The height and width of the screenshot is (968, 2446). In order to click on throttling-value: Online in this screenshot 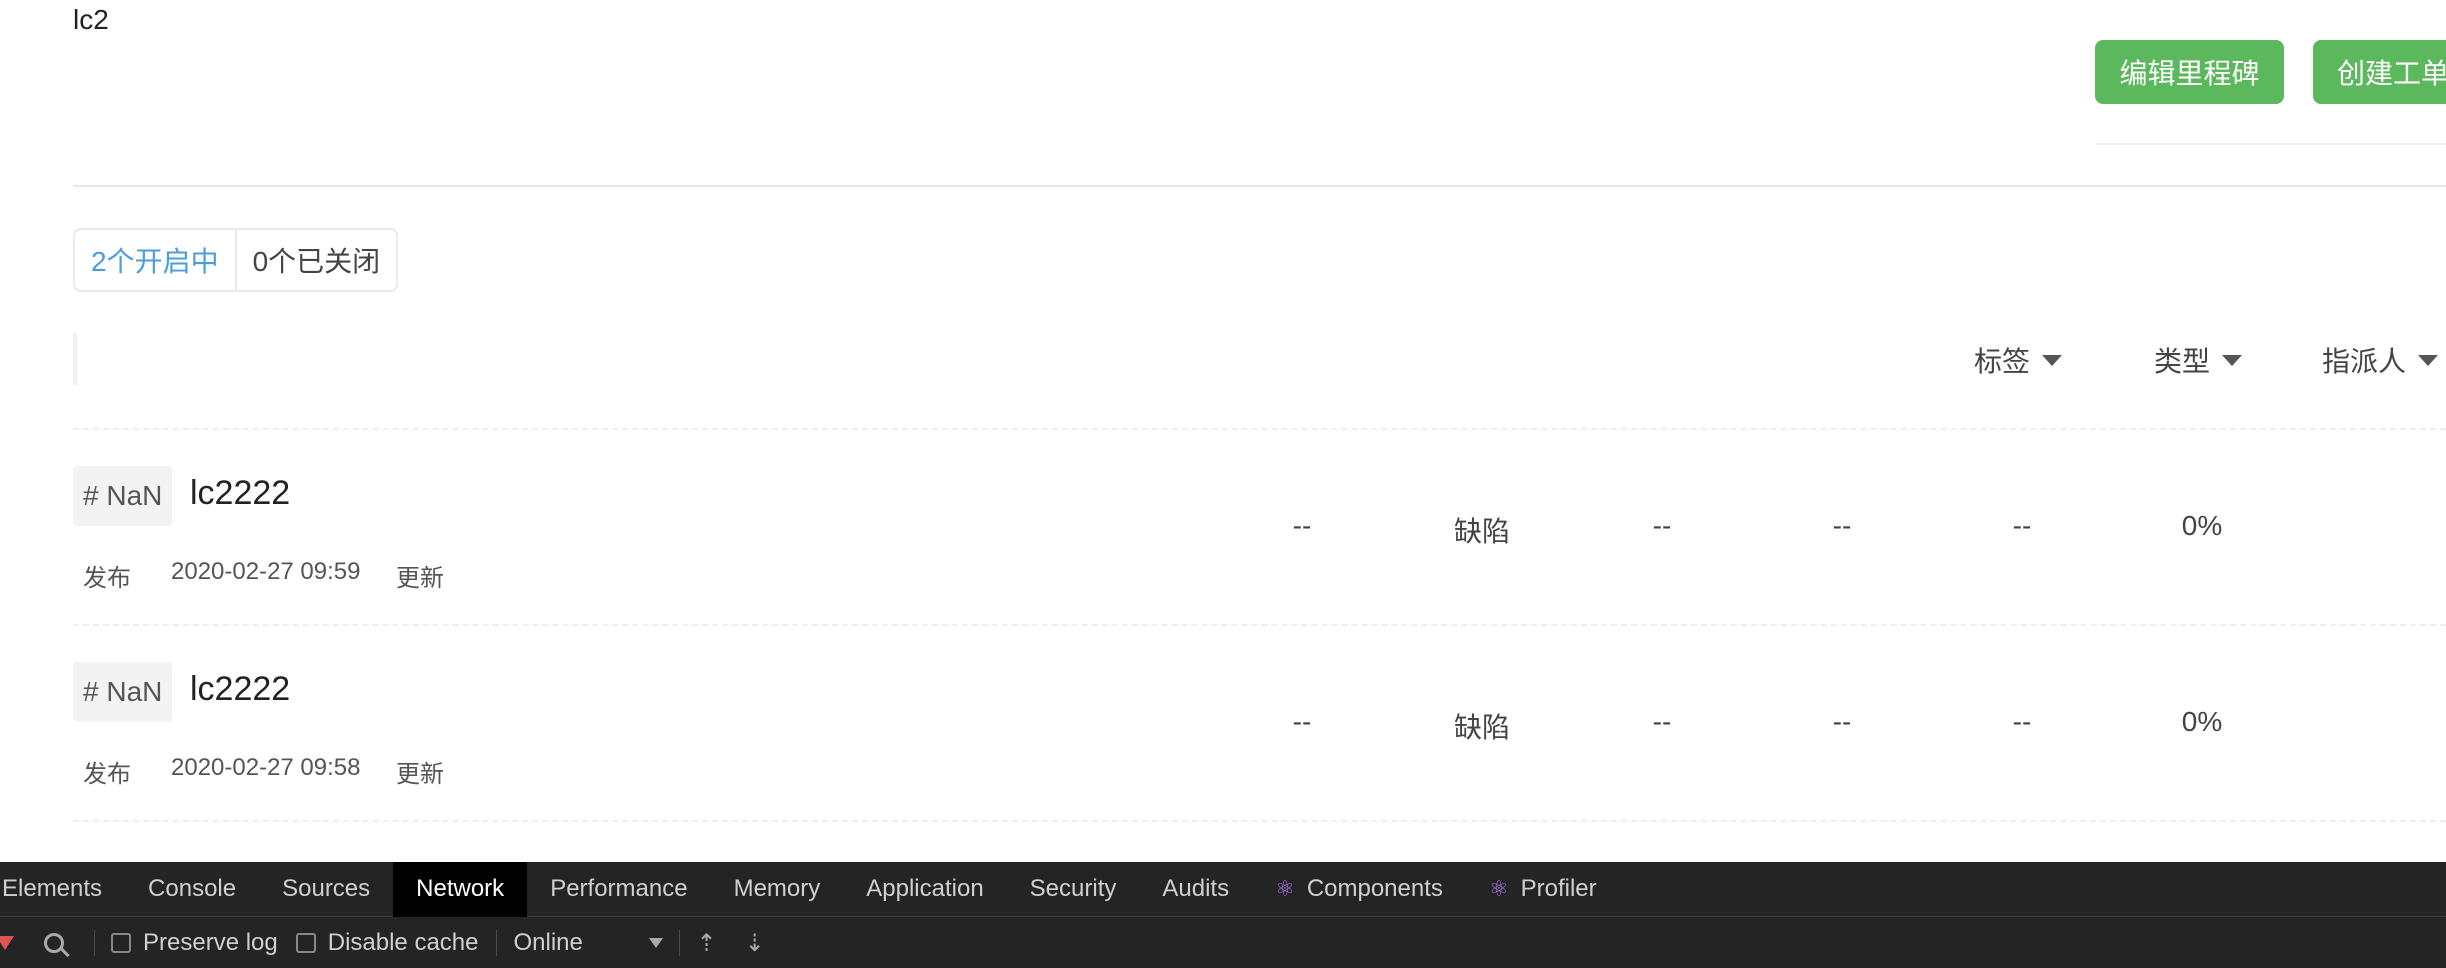, I will do `click(548, 942)`.